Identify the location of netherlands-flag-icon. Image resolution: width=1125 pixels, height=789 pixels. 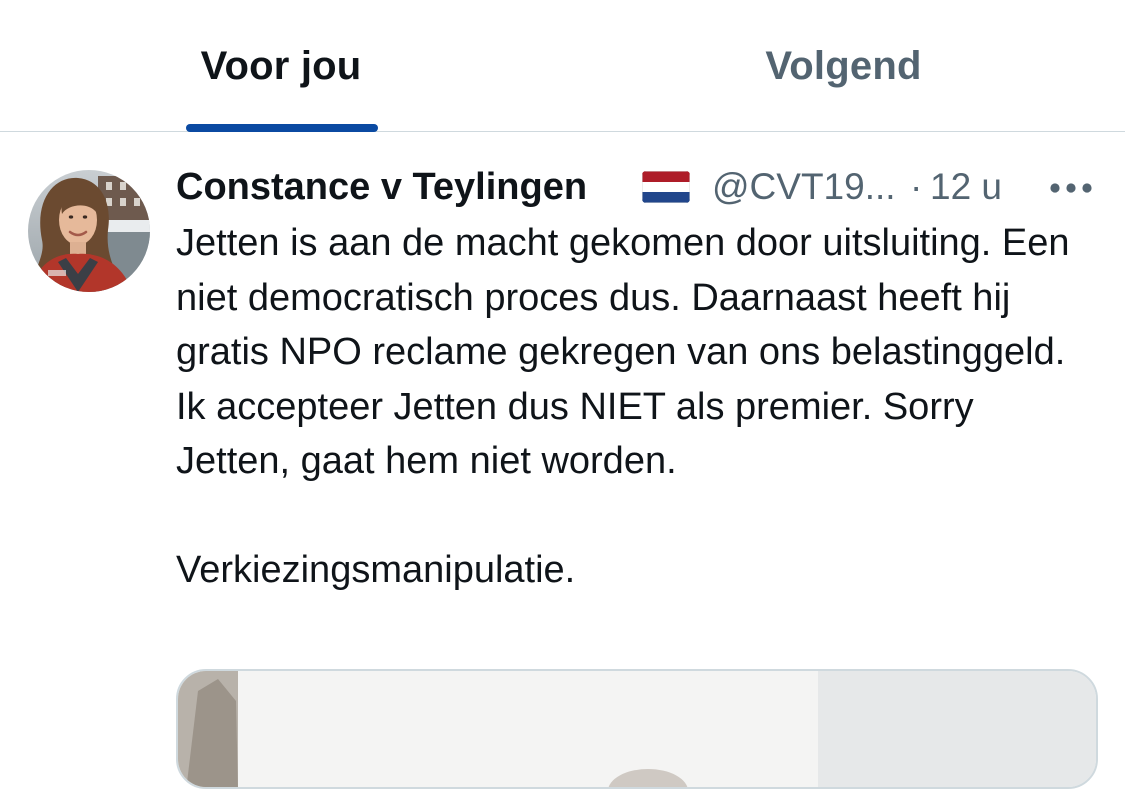
(666, 187).